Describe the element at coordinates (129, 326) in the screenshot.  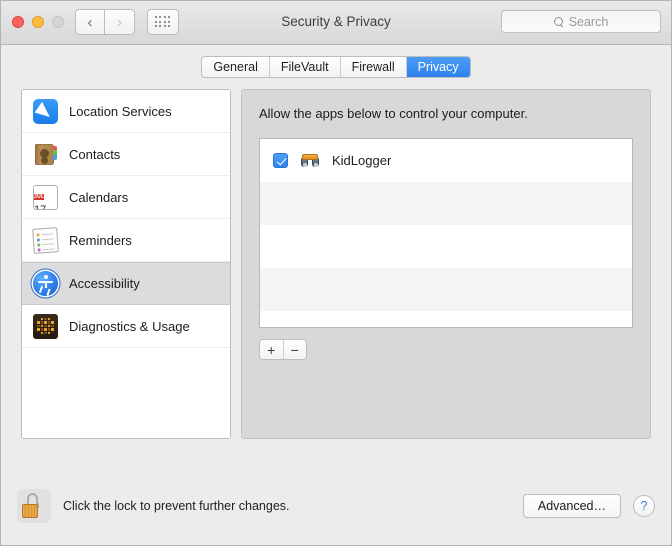
I see `sidebar-item-label: Diagnostics & Usage` at that location.